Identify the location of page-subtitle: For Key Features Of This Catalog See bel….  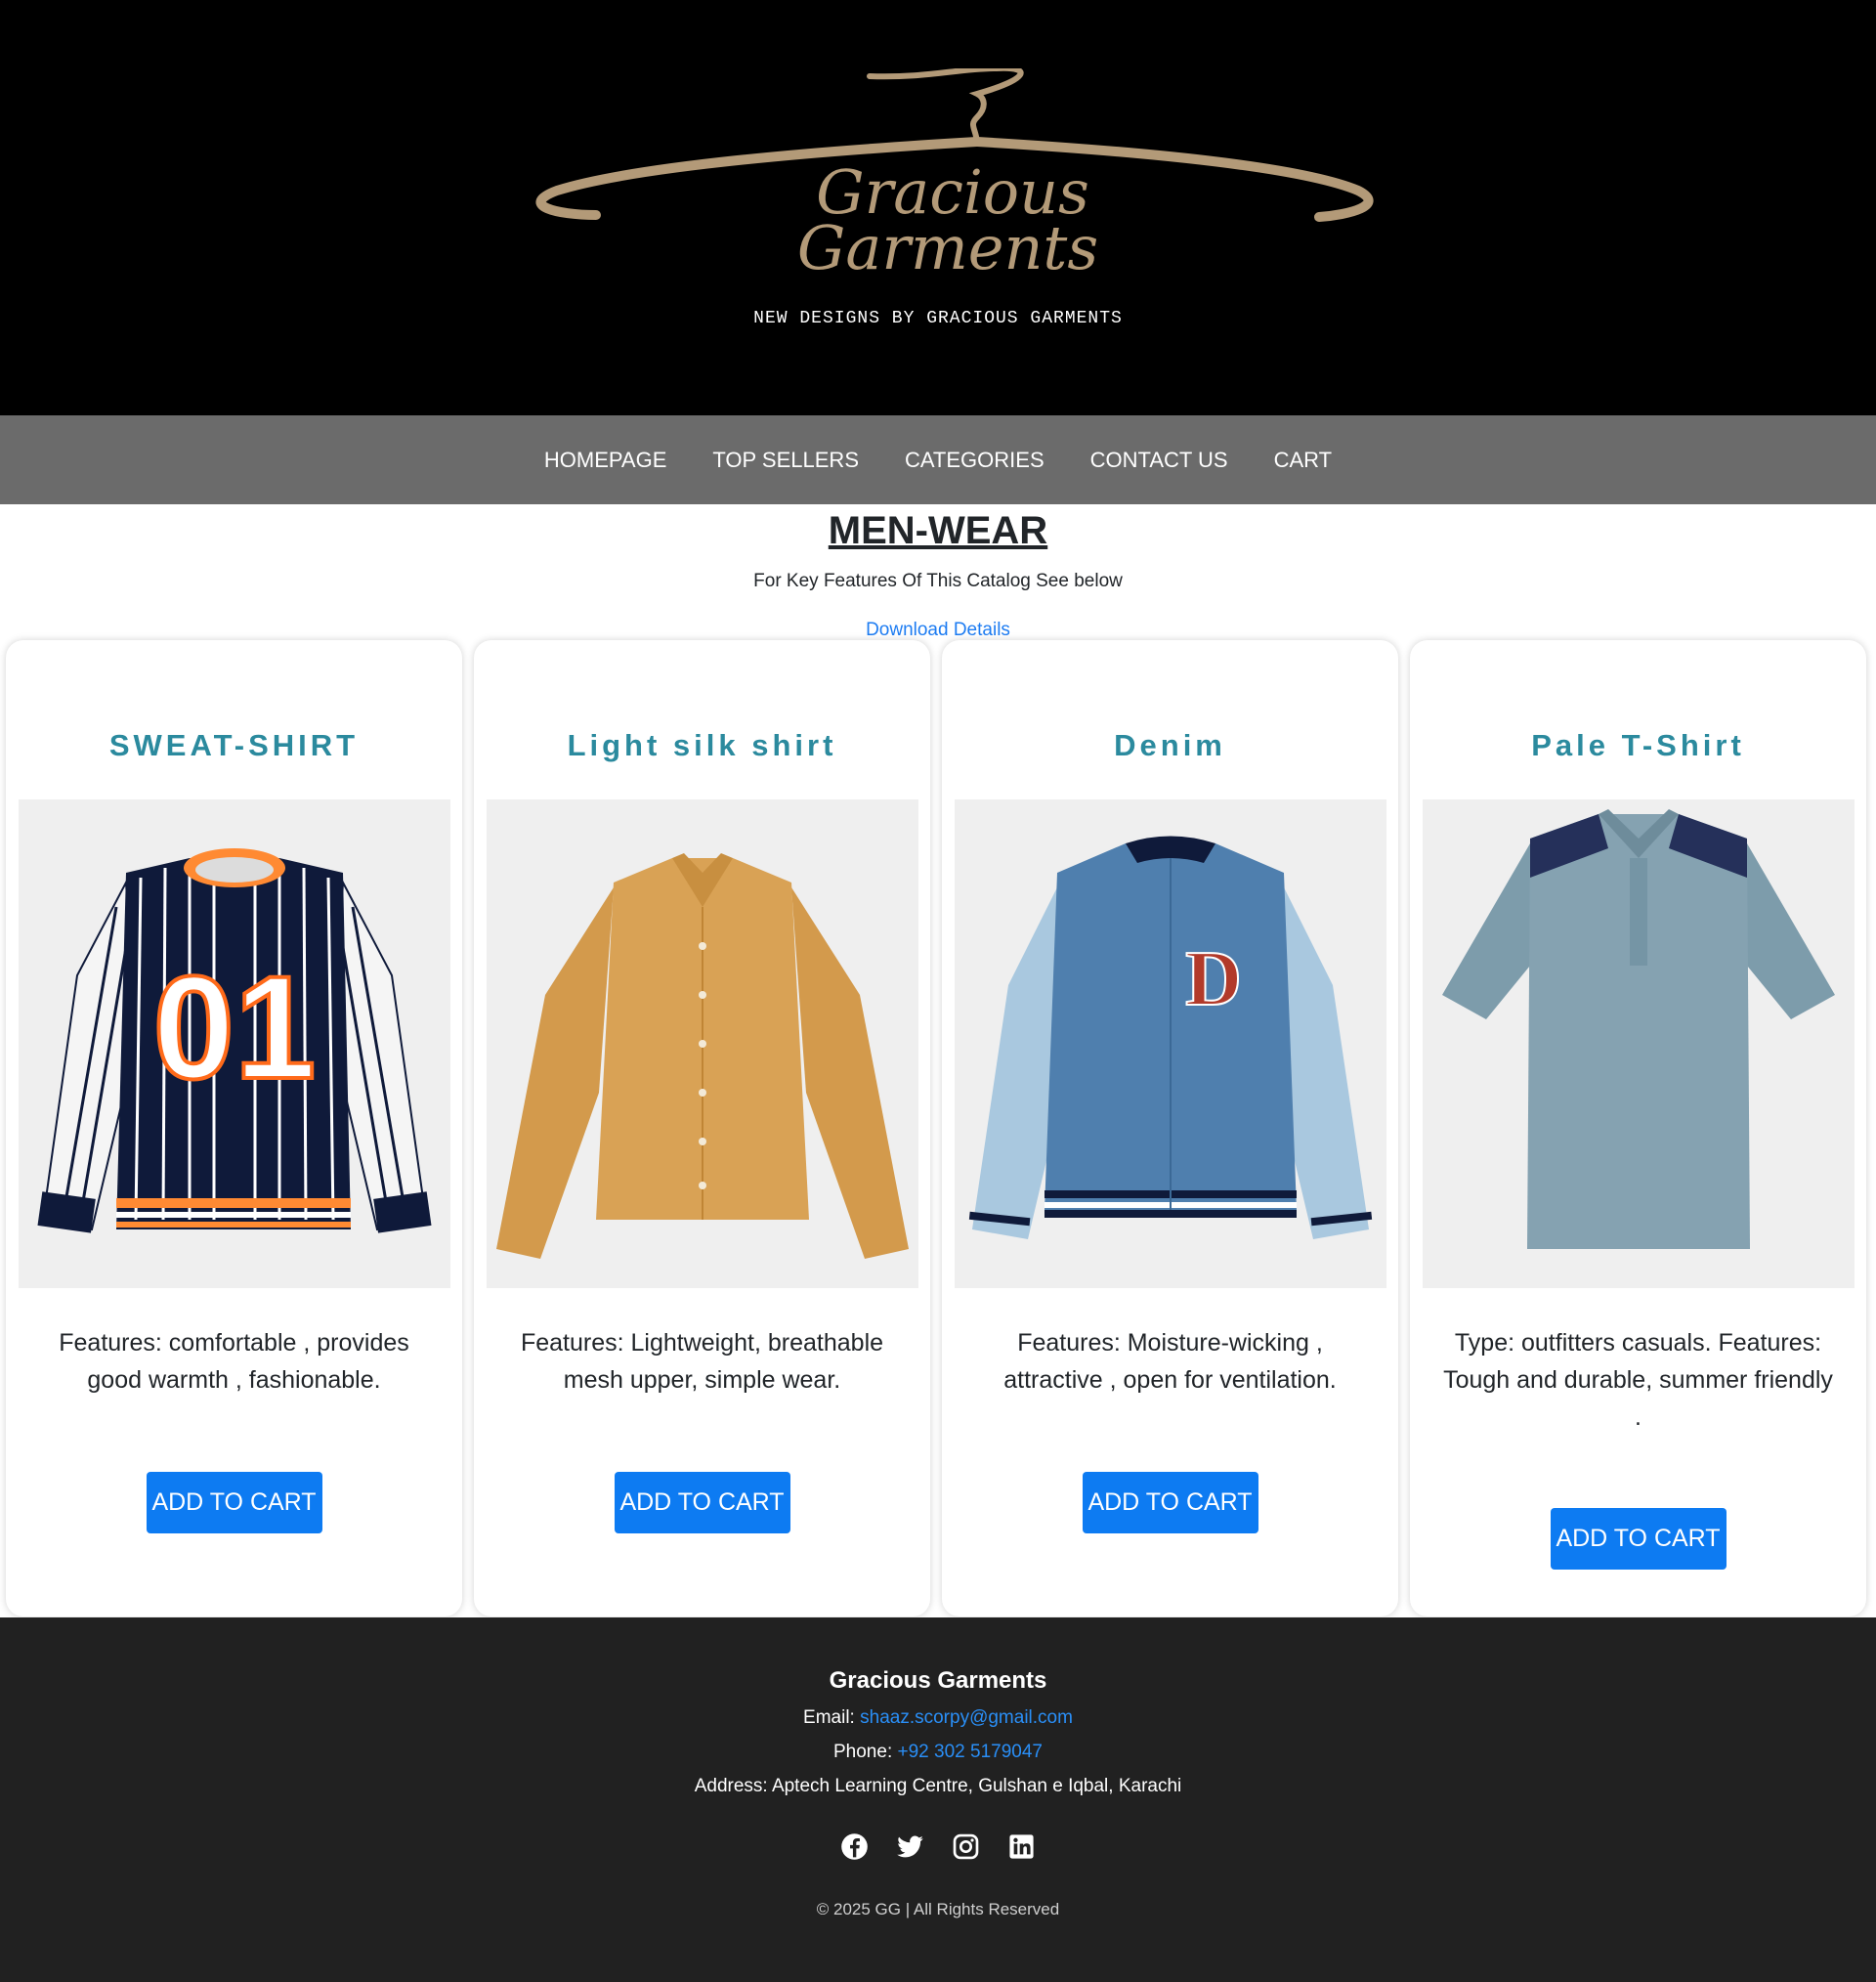
(938, 581).